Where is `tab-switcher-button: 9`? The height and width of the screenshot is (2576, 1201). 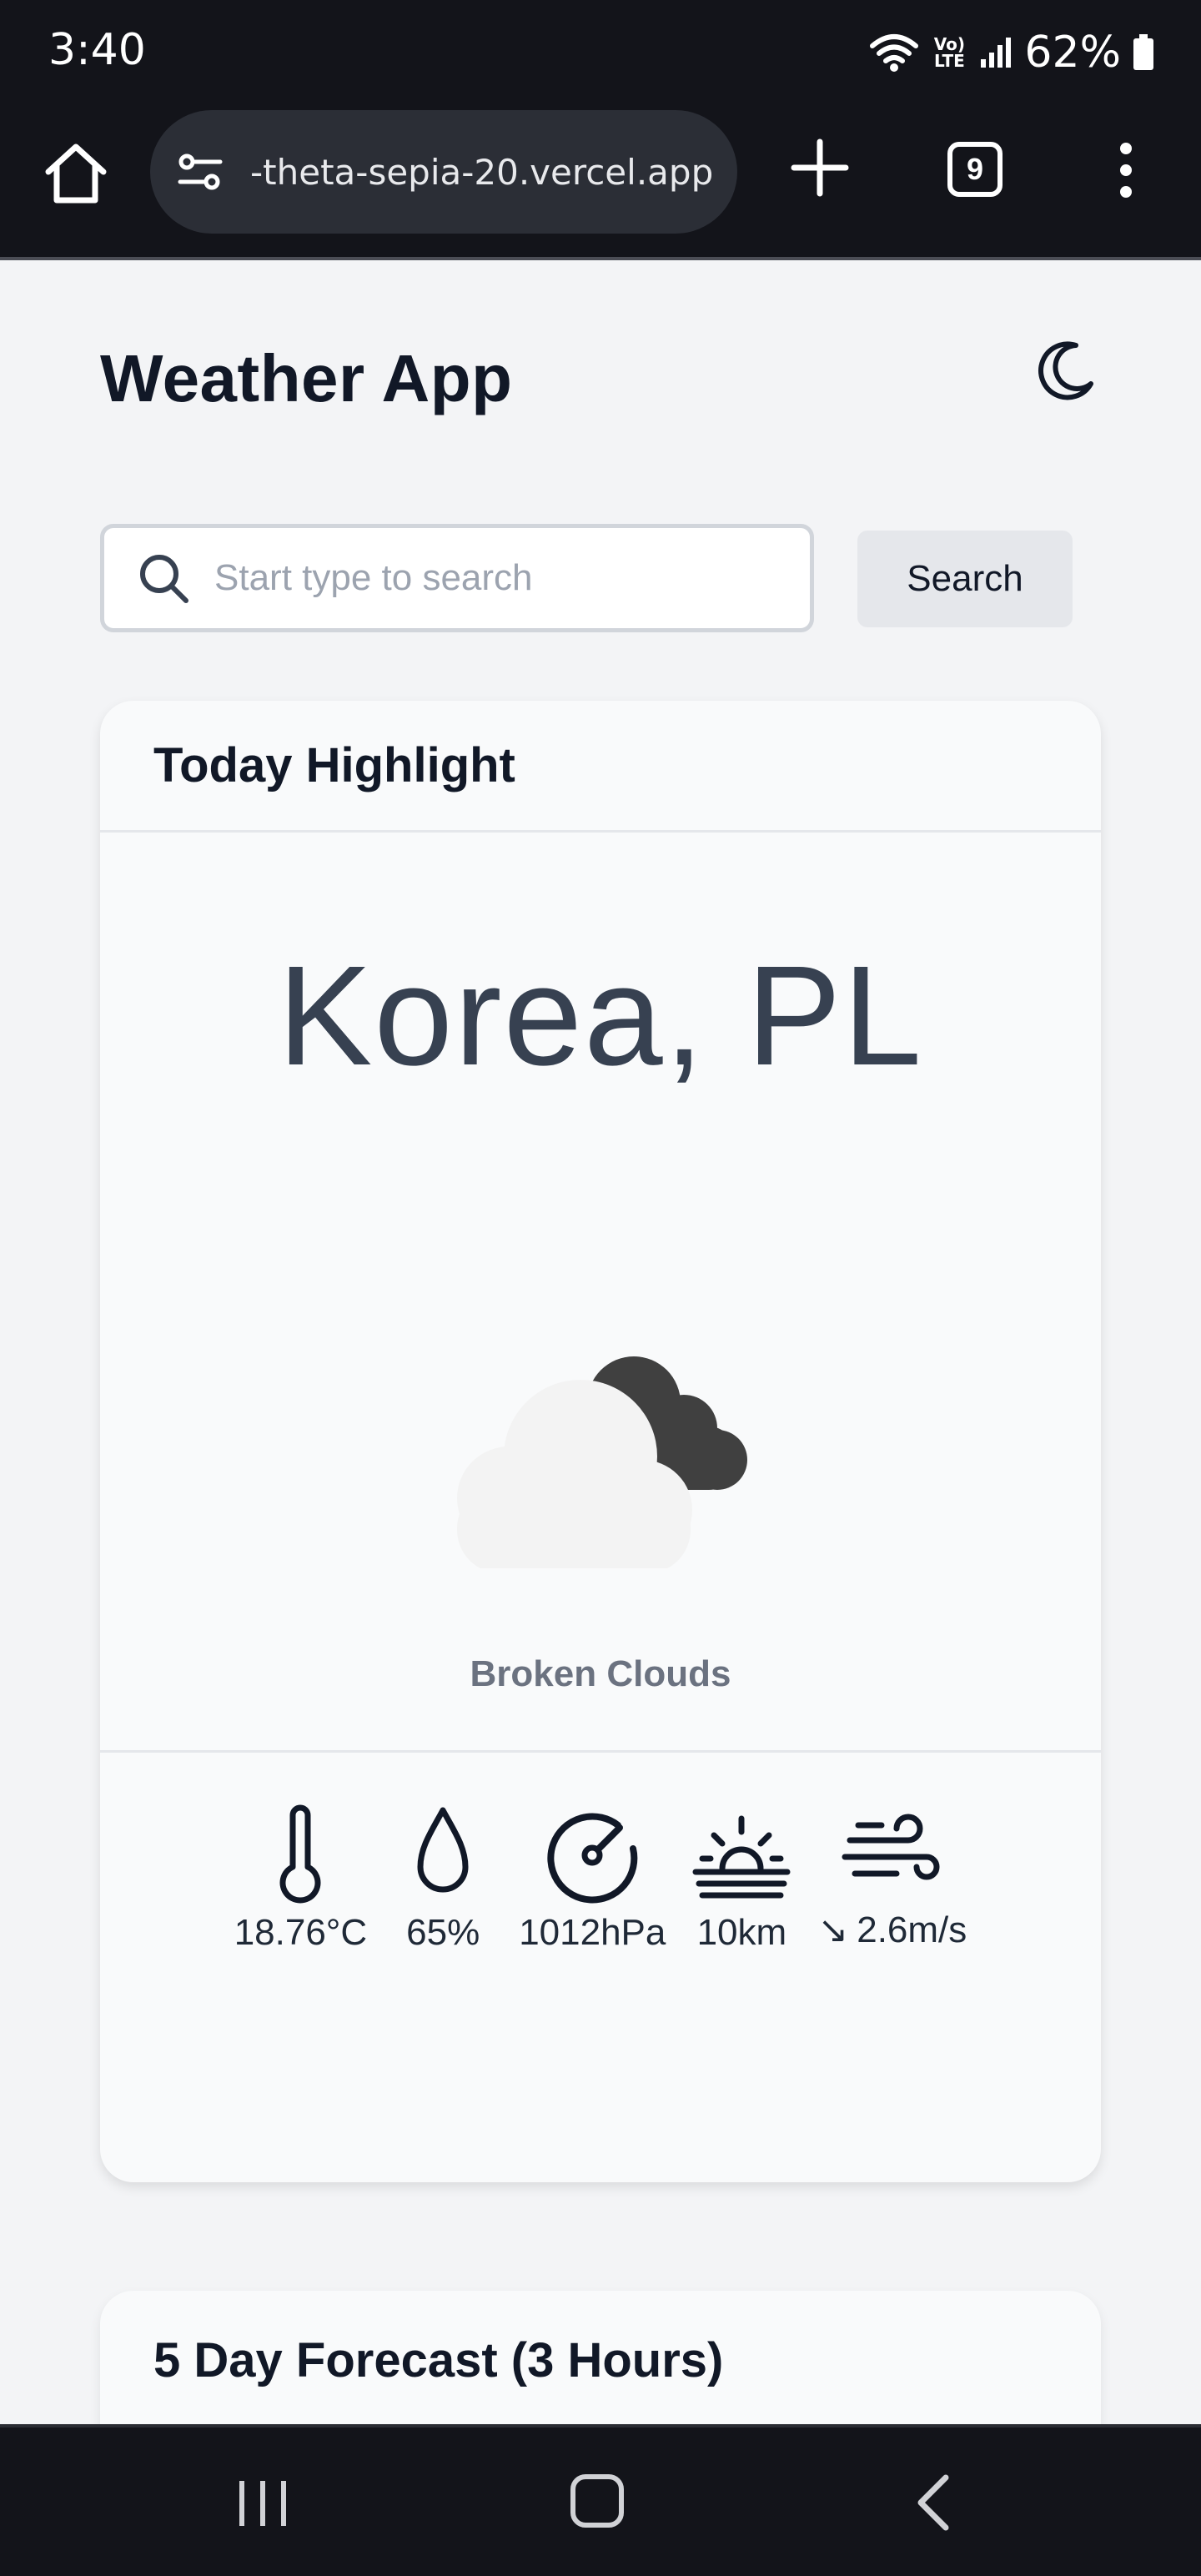
tab-switcher-button: 9 is located at coordinates (975, 169).